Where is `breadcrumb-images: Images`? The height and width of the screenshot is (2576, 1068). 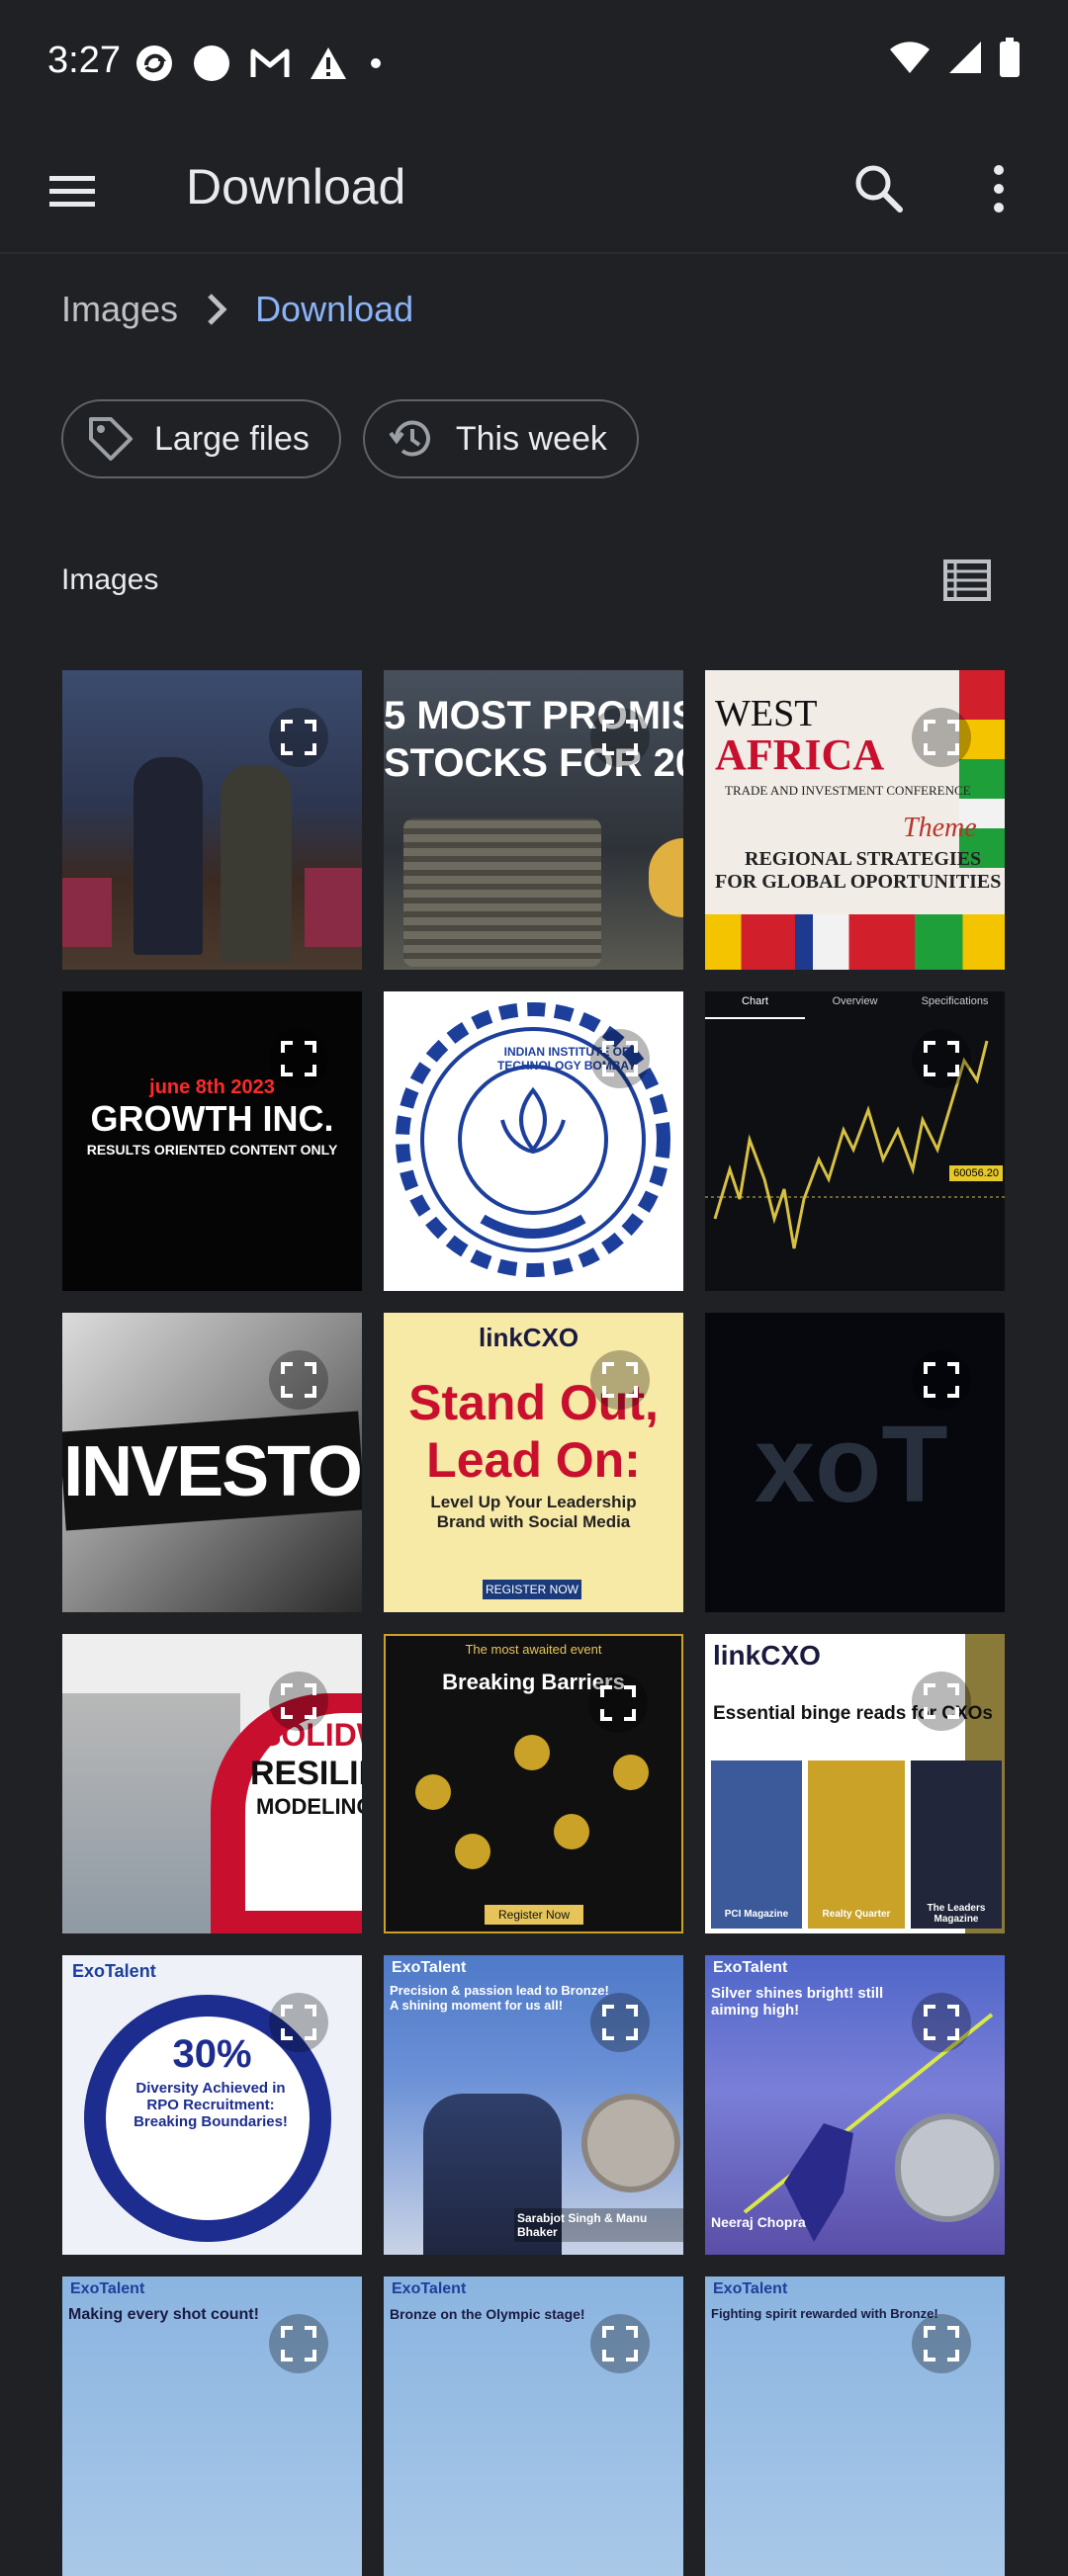
breadcrumb-images: Images is located at coordinates (120, 309).